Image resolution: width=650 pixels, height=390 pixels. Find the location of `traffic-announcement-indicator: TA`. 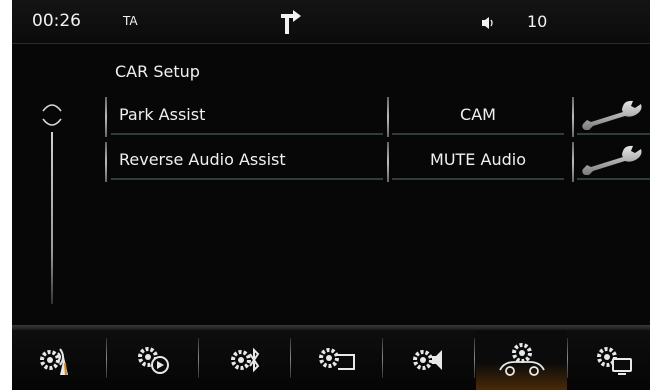

traffic-announcement-indicator: TA is located at coordinates (130, 21).